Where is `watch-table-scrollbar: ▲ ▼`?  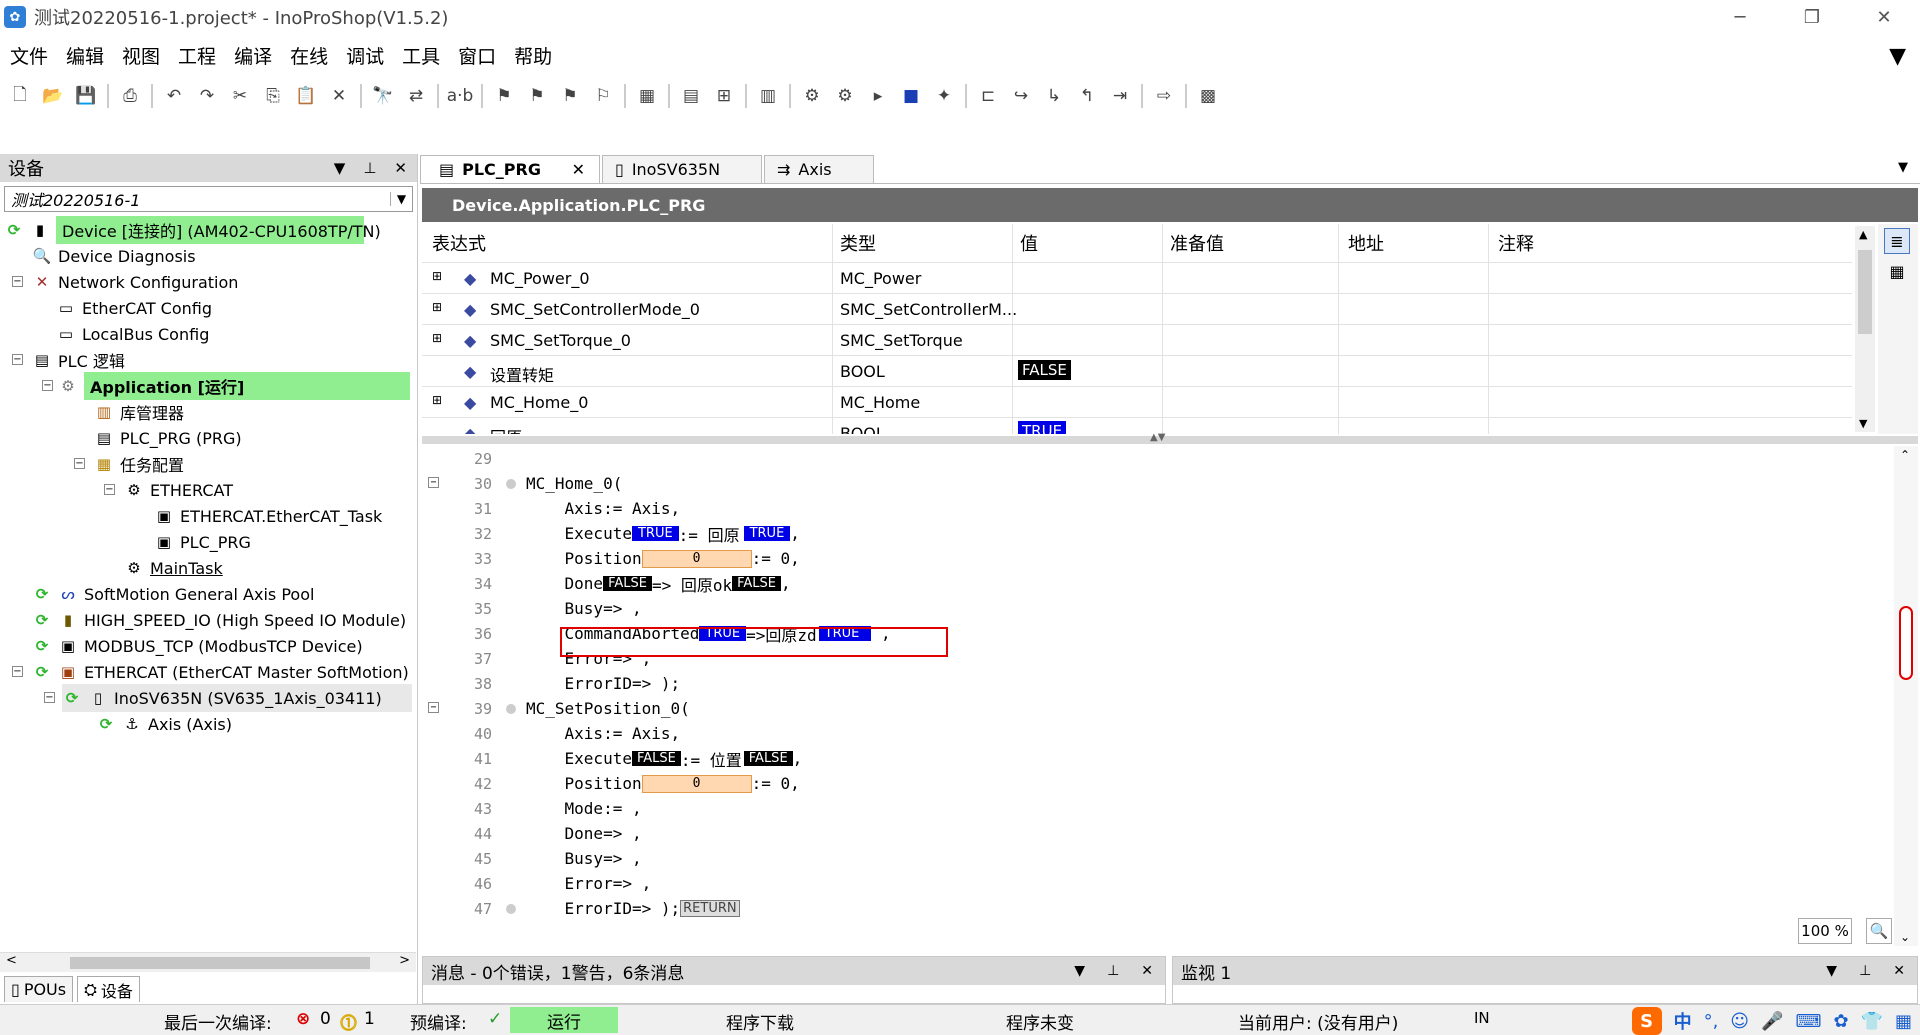
watch-table-scrollbar: ▲ ▼ is located at coordinates (1865, 329).